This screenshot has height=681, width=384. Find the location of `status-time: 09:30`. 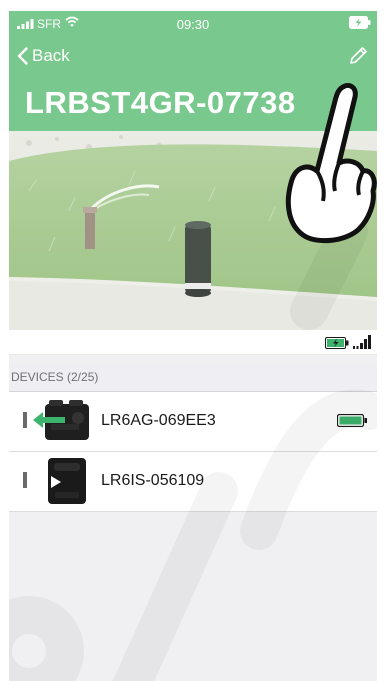

status-time: 09:30 is located at coordinates (193, 24).